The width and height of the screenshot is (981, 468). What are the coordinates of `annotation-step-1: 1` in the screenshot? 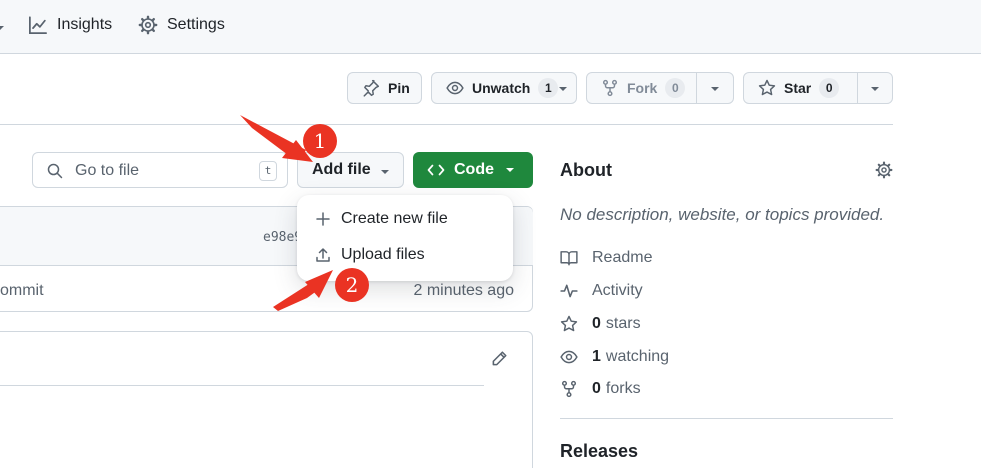 It's located at (320, 141).